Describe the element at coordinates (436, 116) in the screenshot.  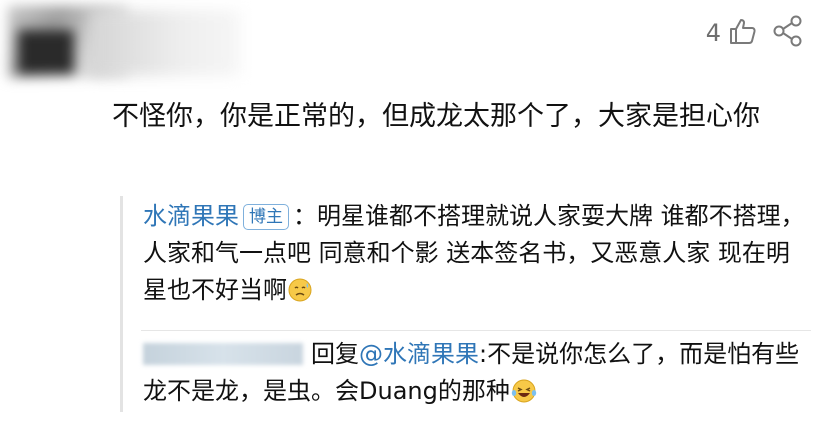
I see `comment-body: 不怪你，你是正常的，但成龙太那个了，大家是担心你` at that location.